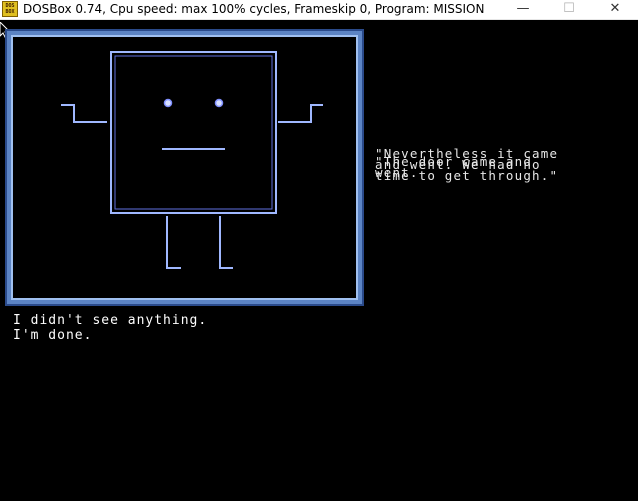 The image size is (638, 501). Describe the element at coordinates (110, 320) in the screenshot. I see `terminal-line-1: I didn't see anything.` at that location.